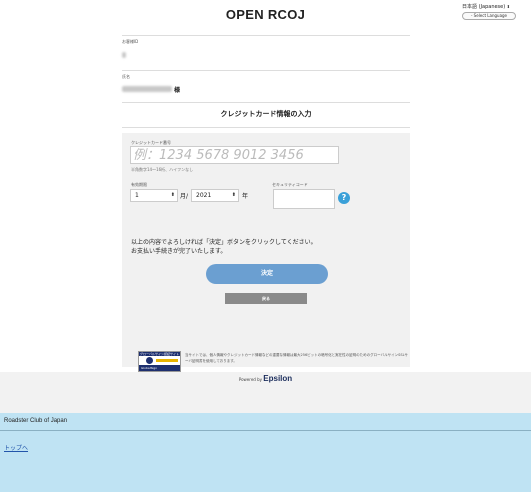  Describe the element at coordinates (234, 155) in the screenshot. I see `card-number-input: 例：1234 5678 9012 3456` at that location.